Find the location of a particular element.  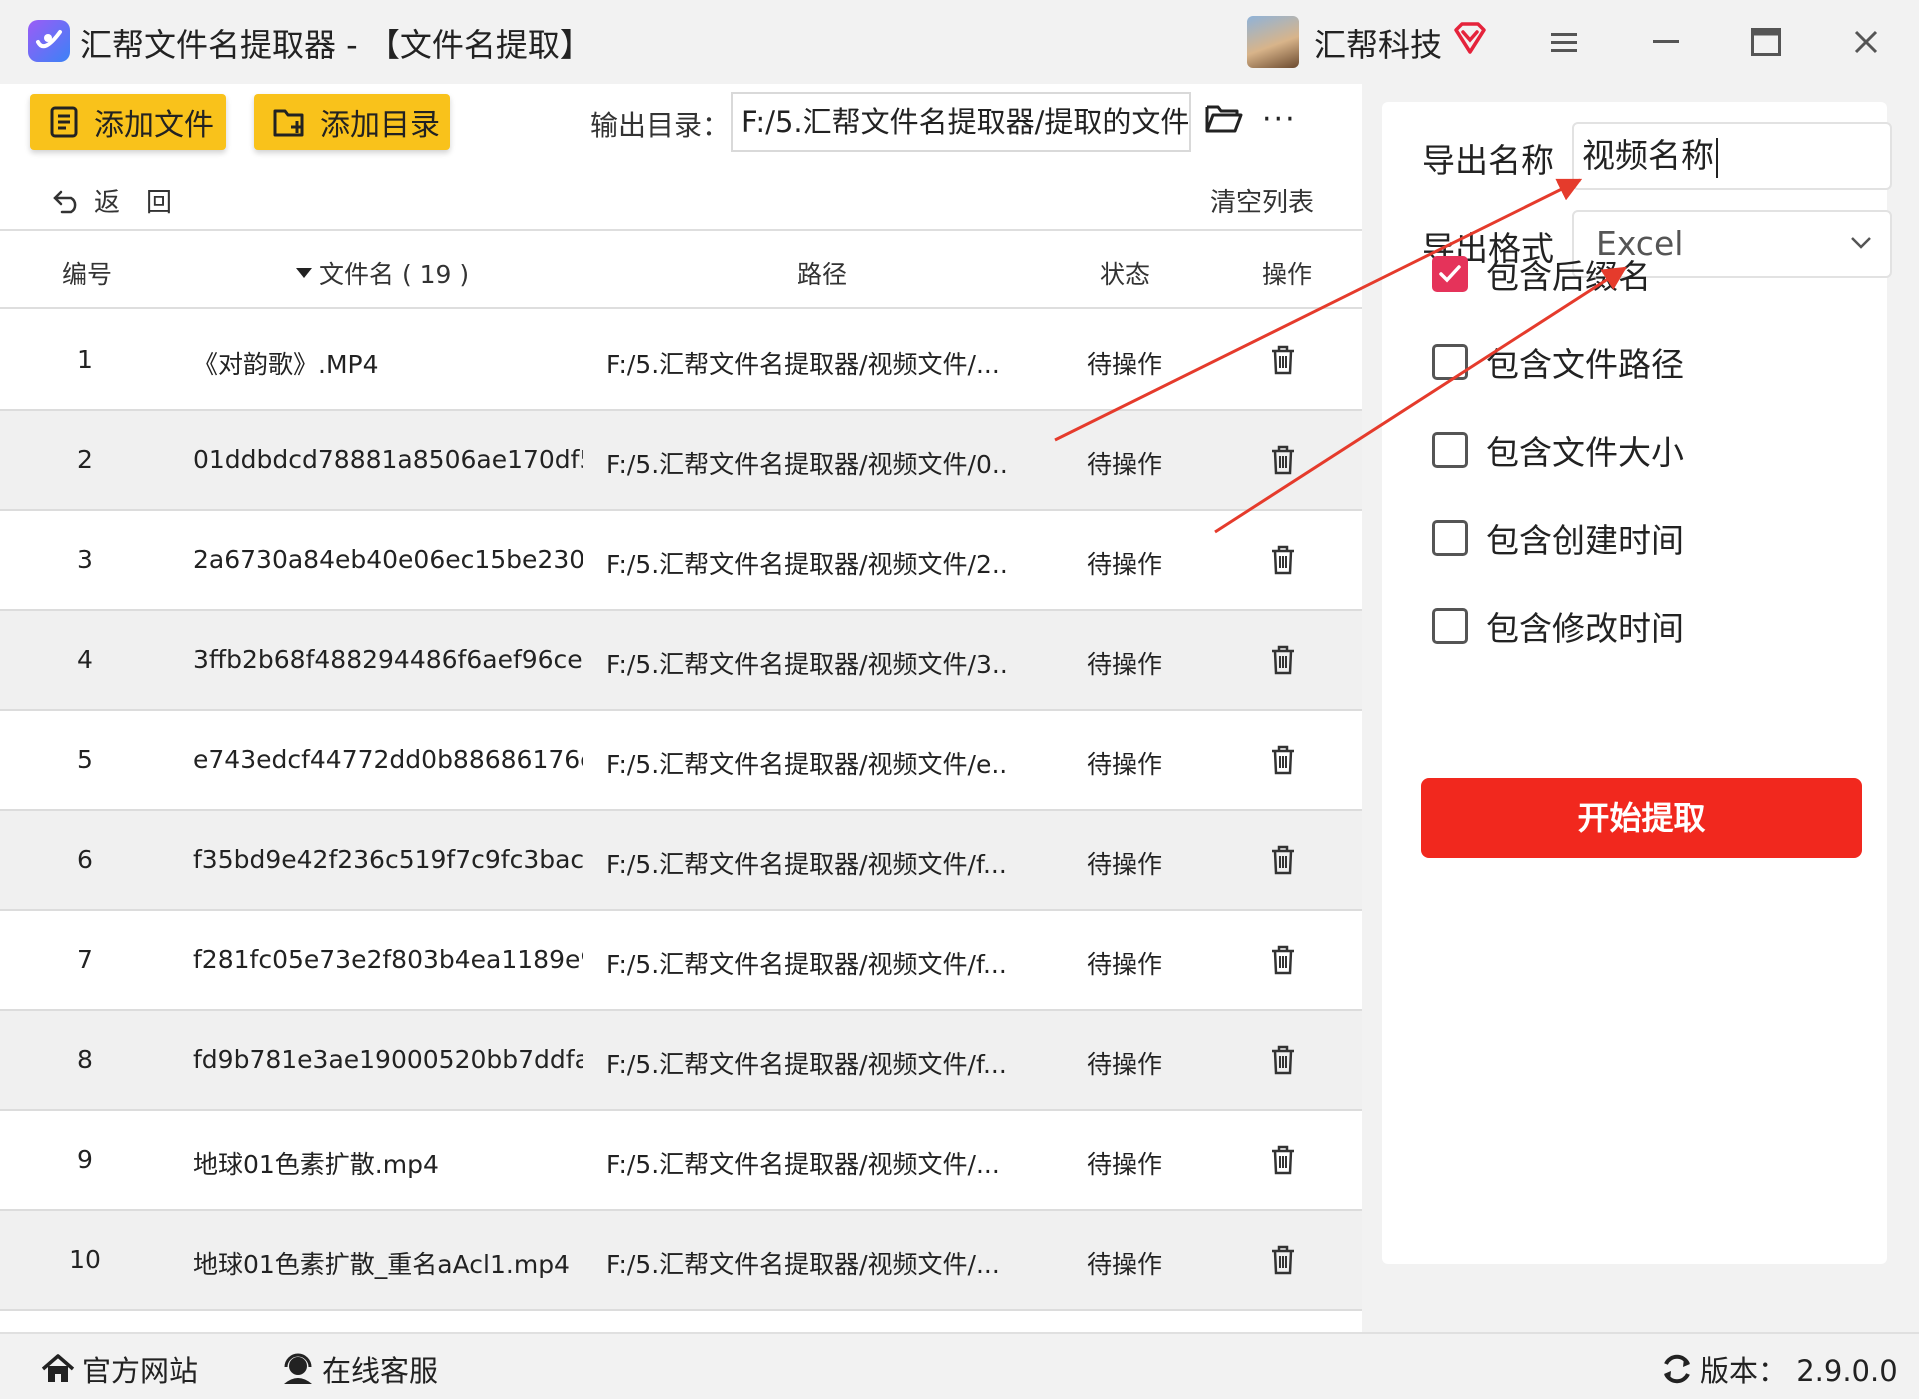

option-checkbox-row: 包含修改时间 is located at coordinates (1558, 626).